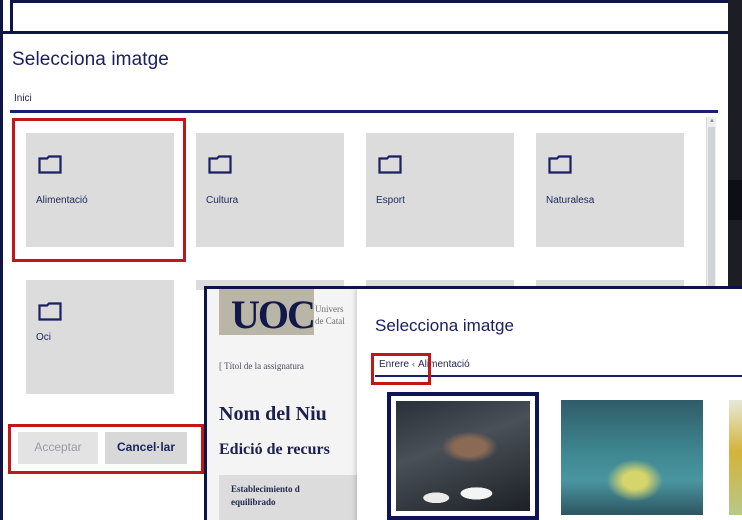 The height and width of the screenshot is (520, 742). I want to click on scroll-up-arrow-icon: ▲, so click(712, 121).